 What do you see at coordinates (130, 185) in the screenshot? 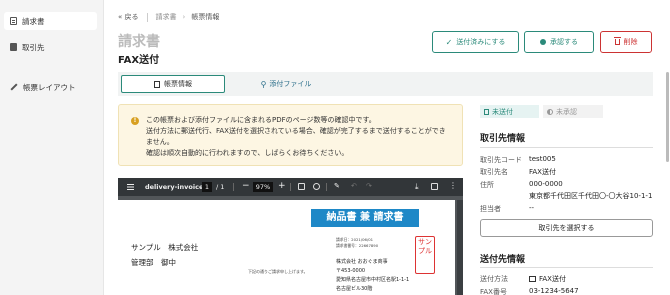
I see `menu-icon` at bounding box center [130, 185].